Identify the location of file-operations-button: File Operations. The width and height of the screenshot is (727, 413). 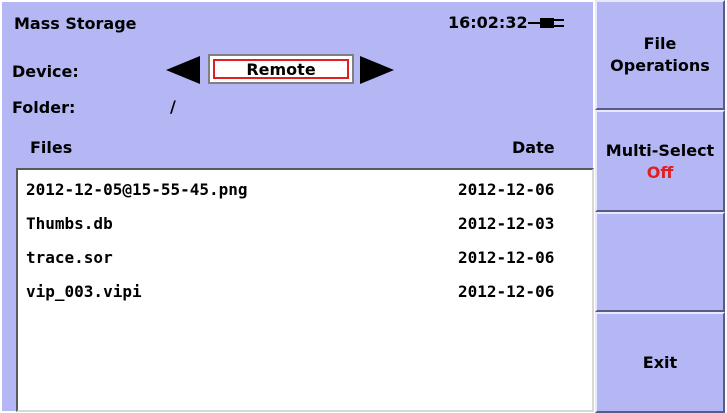
(660, 55).